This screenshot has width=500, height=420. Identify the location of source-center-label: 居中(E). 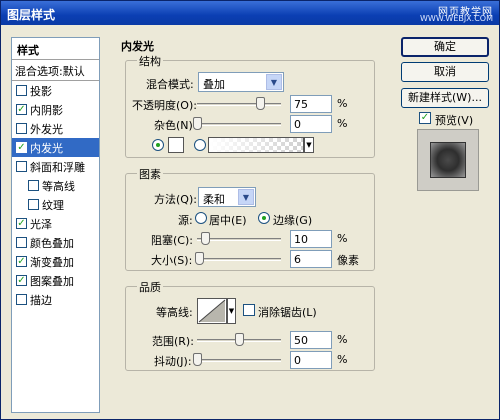
(228, 220).